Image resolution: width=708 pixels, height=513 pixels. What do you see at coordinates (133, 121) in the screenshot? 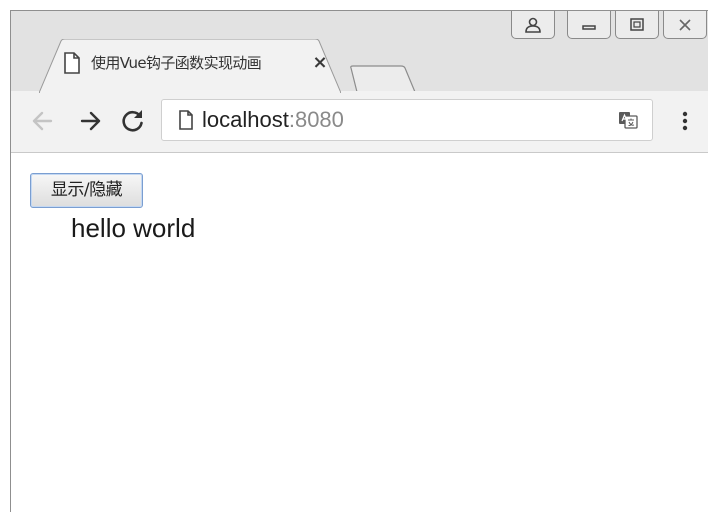
I see `reload-button` at bounding box center [133, 121].